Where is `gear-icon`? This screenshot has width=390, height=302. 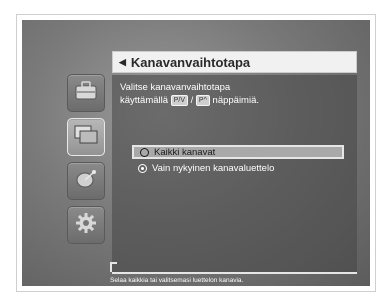
gear-icon is located at coordinates (86, 225).